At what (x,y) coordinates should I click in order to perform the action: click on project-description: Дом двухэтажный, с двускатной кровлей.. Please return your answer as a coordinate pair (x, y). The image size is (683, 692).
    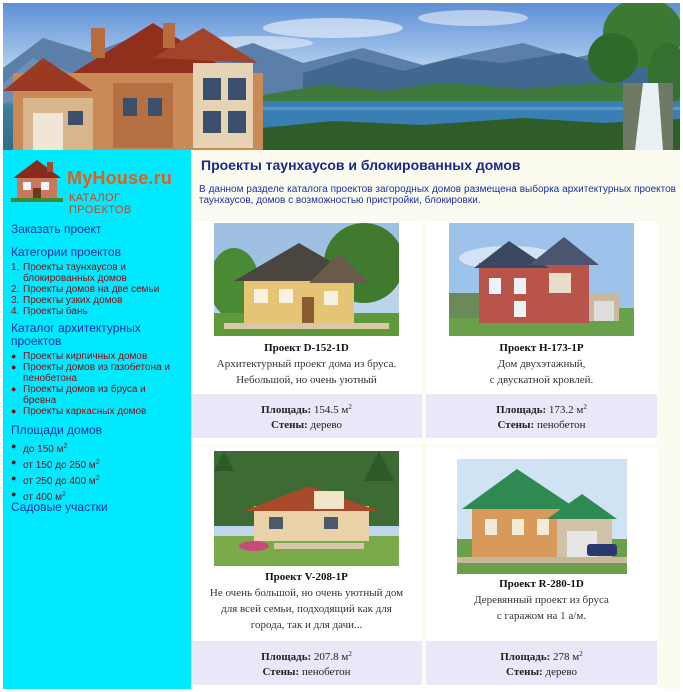
    Looking at the image, I should click on (541, 372).